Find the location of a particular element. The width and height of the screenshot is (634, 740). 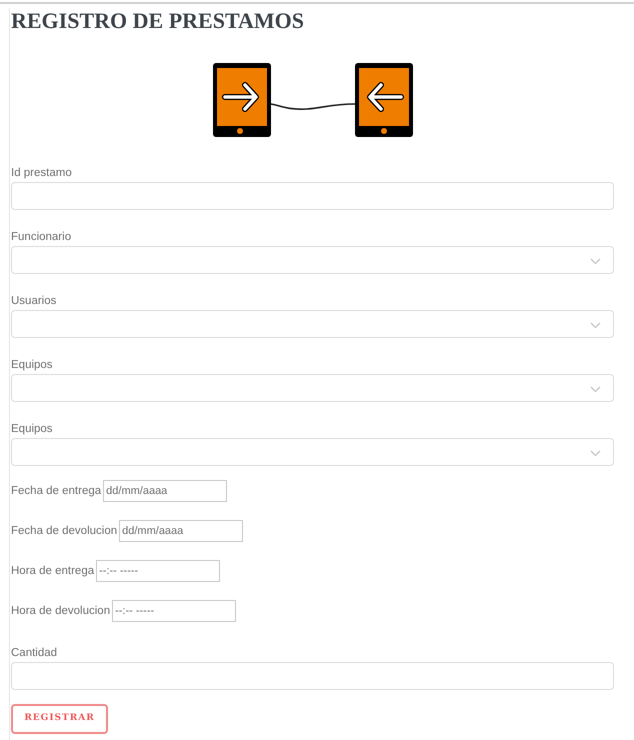

field-label: Fecha de entrega is located at coordinates (56, 491).